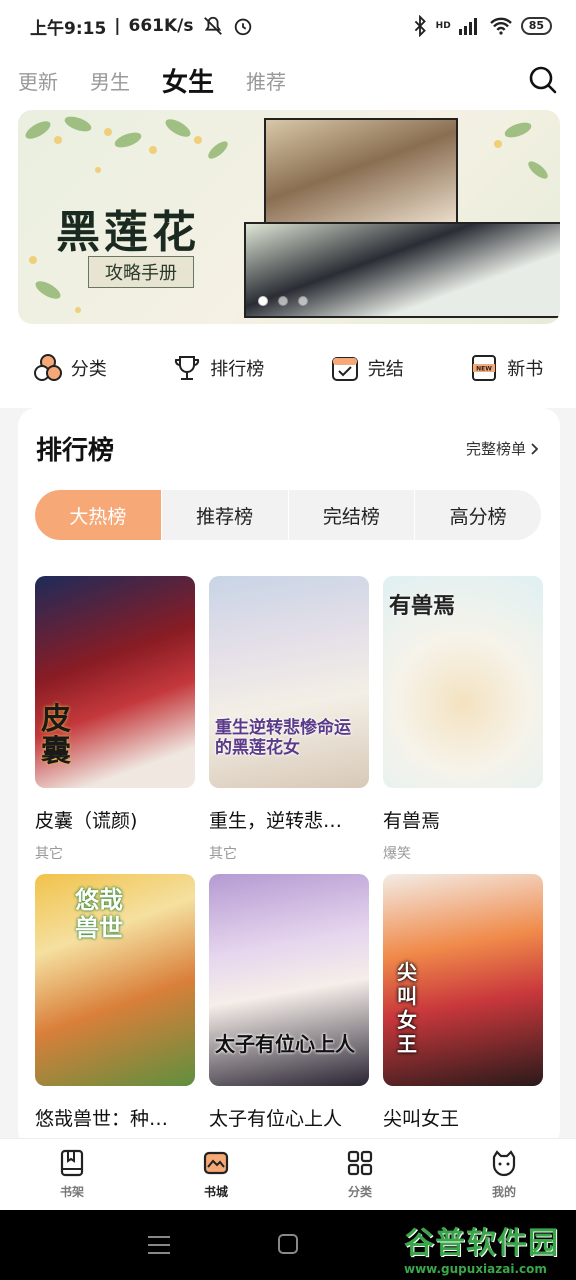  Describe the element at coordinates (88, 369) in the screenshot. I see `quick-link-label: 分类` at that location.